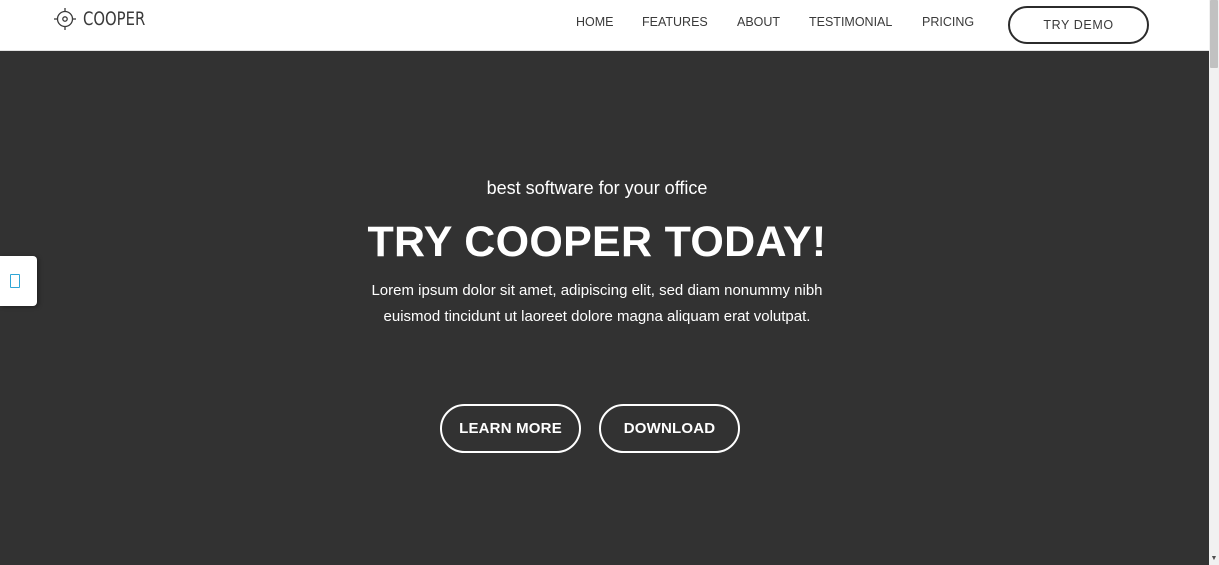  I want to click on tablet-icon, so click(14, 281).